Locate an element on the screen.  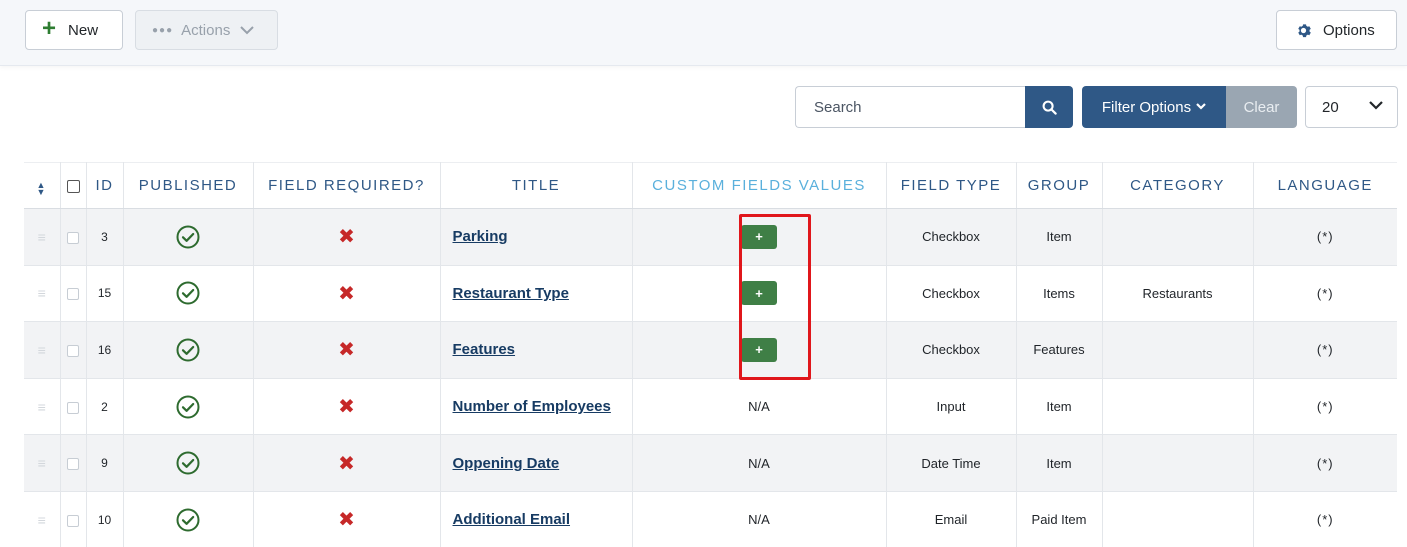
actions-button: ●●● Actions is located at coordinates (206, 30).